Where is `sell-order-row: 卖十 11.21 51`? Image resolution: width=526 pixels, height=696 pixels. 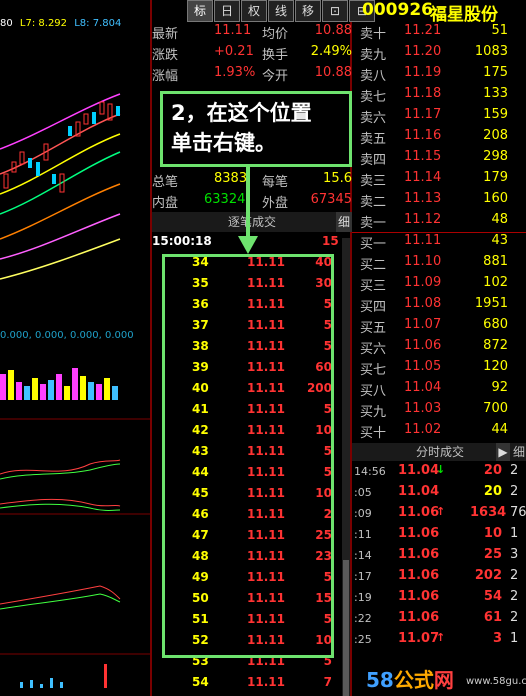
sell-order-row: 卖十 11.21 51 is located at coordinates (440, 33).